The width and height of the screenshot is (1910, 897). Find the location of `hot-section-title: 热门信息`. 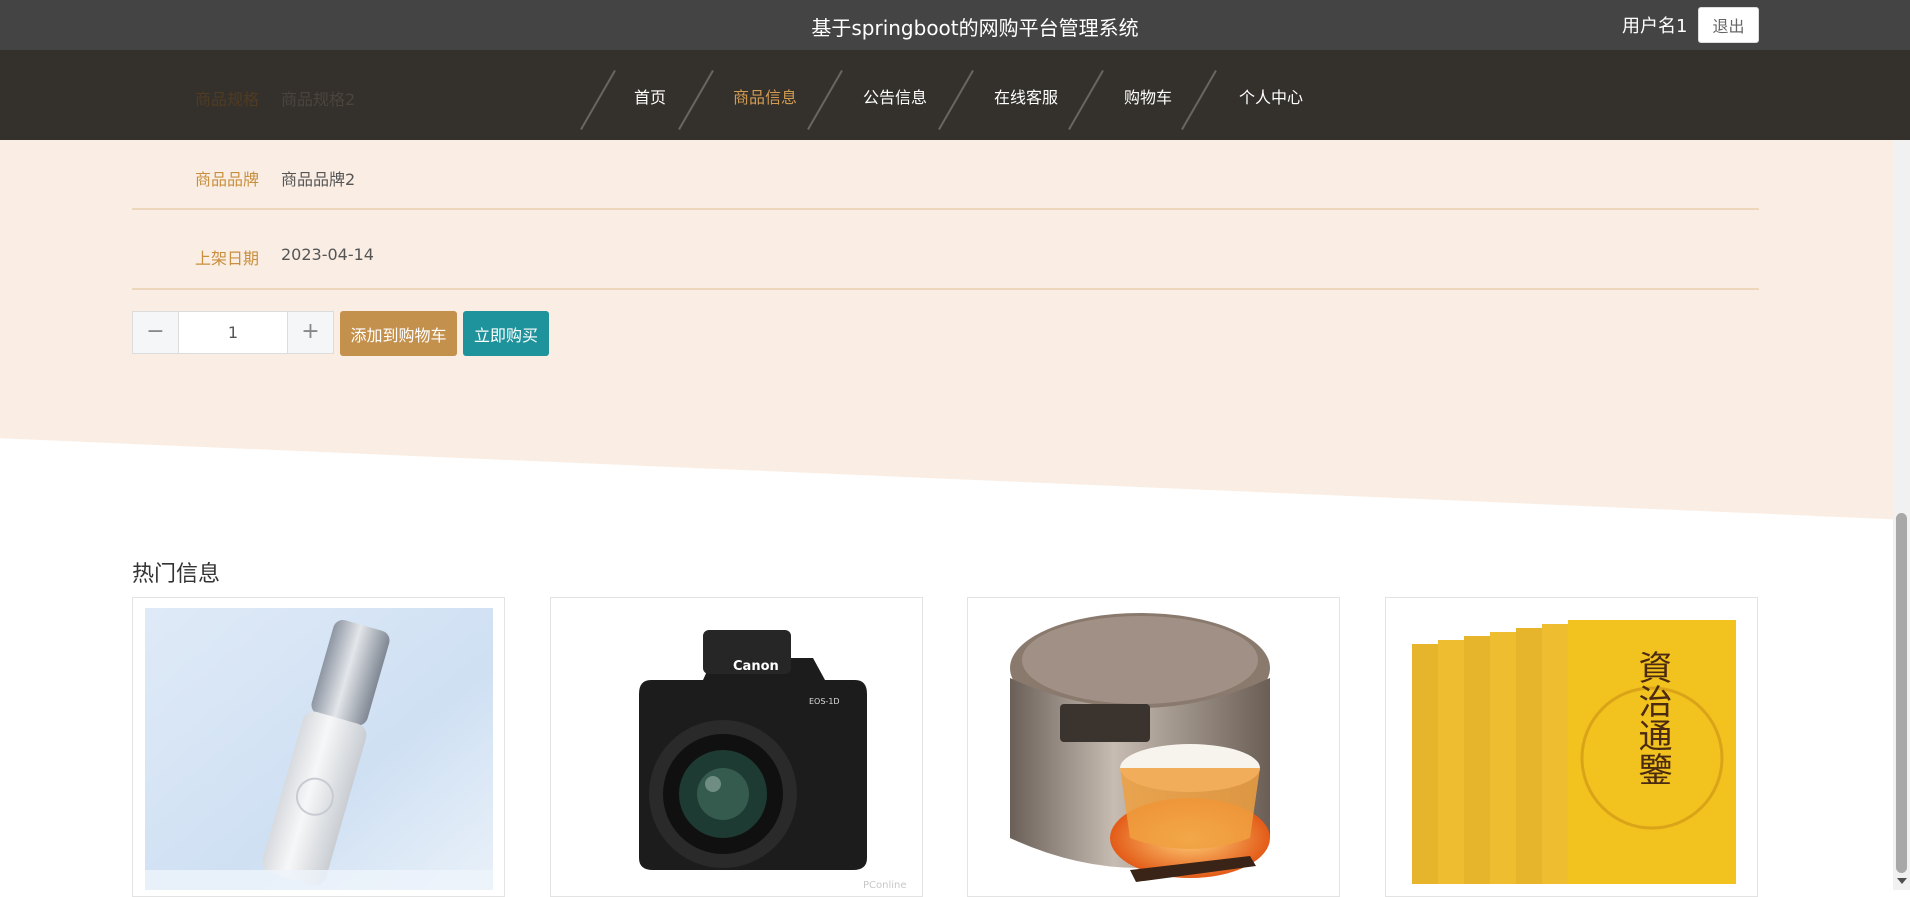

hot-section-title: 热门信息 is located at coordinates (176, 574).